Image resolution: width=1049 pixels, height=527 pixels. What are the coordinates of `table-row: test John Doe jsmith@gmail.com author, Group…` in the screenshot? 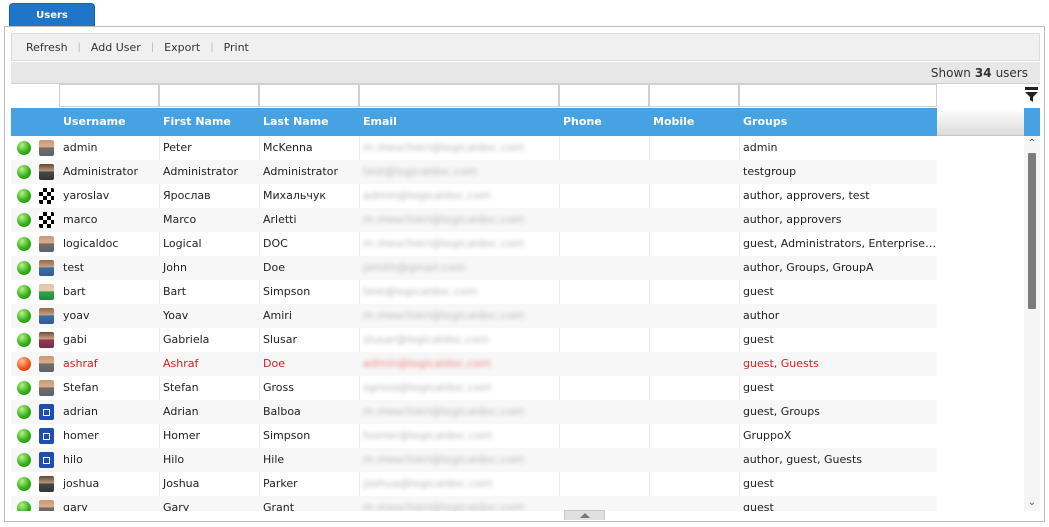 It's located at (474, 268).